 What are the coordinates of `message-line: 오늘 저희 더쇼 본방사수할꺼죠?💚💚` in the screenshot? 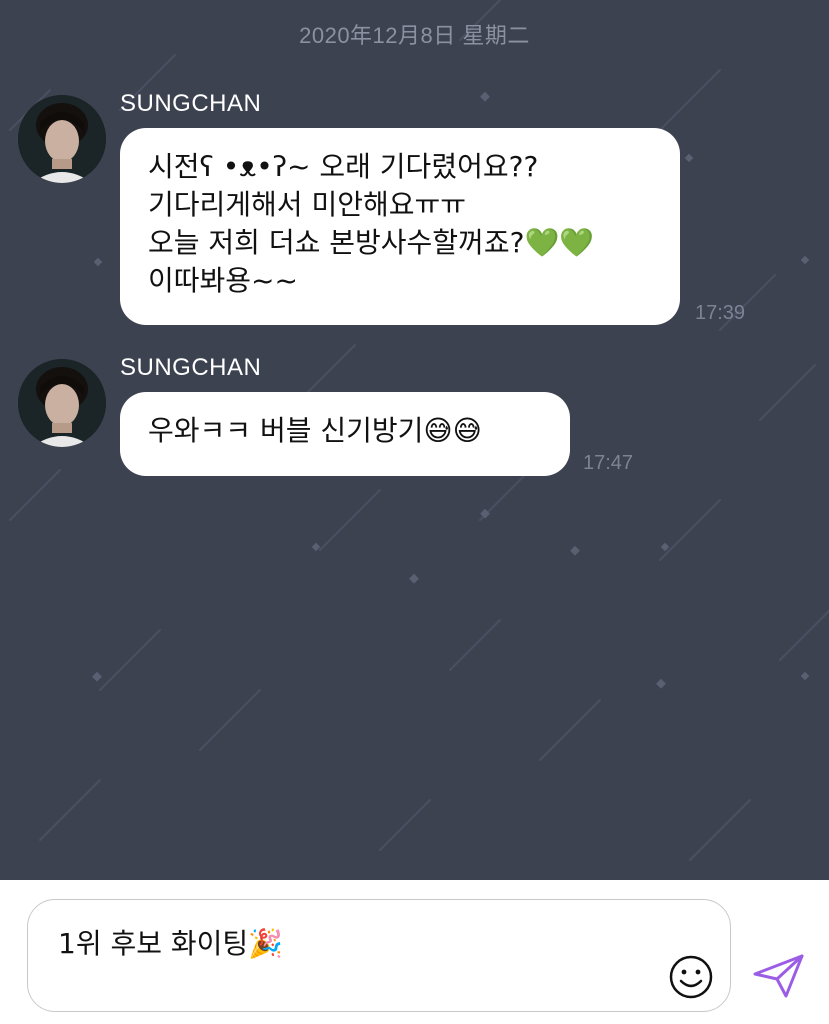 It's located at (371, 242).